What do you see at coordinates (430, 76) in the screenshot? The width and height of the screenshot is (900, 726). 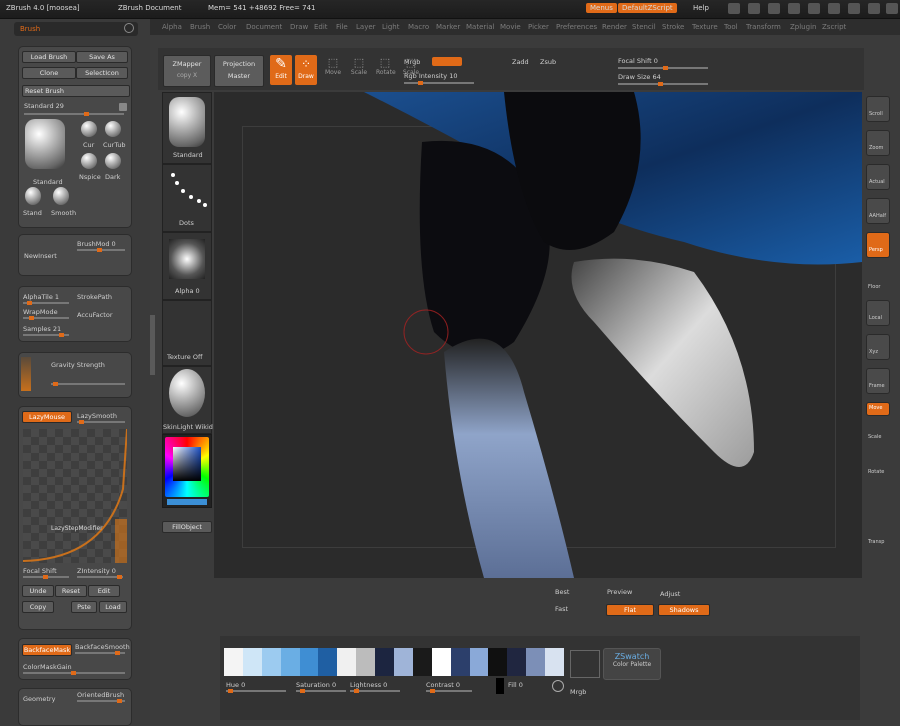 I see `rgb-intensity-slider: Rgb Intensity 10` at bounding box center [430, 76].